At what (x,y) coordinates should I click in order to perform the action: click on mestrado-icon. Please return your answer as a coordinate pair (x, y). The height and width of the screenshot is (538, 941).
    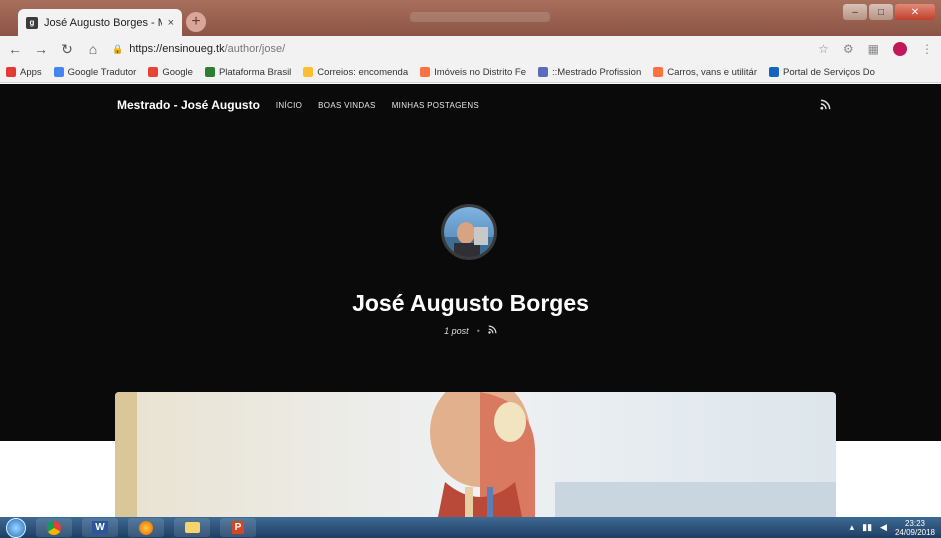
    Looking at the image, I should click on (543, 72).